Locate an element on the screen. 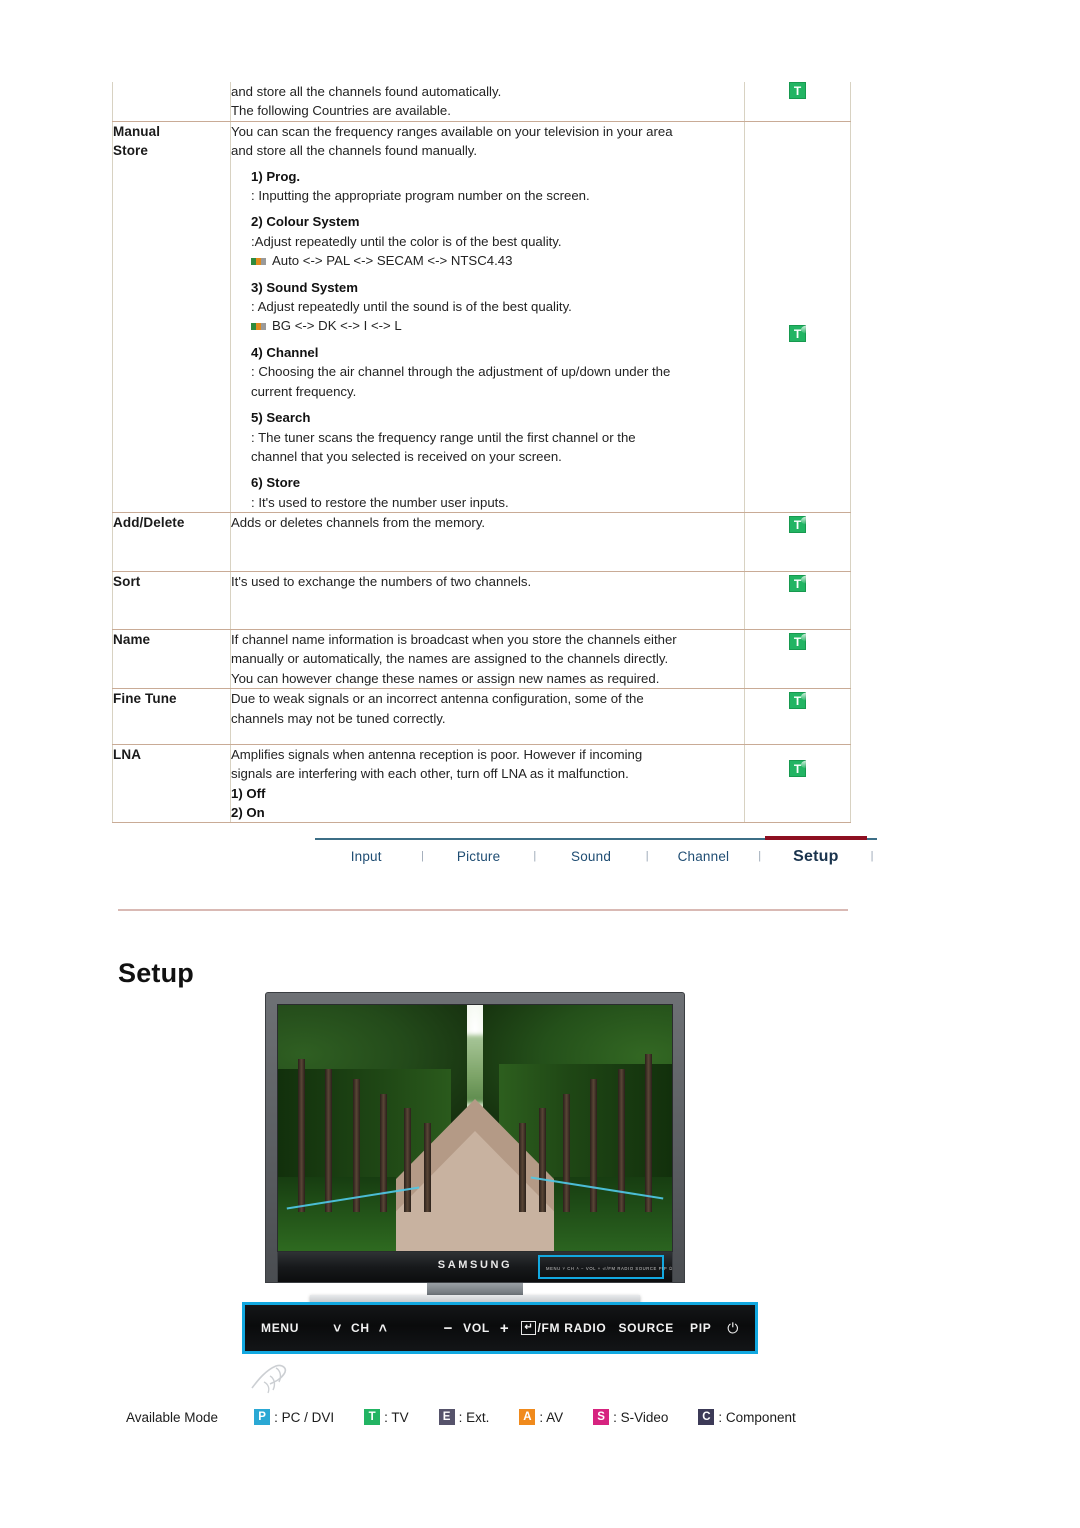 The width and height of the screenshot is (1080, 1528). component-badge-icon: C is located at coordinates (706, 1417).